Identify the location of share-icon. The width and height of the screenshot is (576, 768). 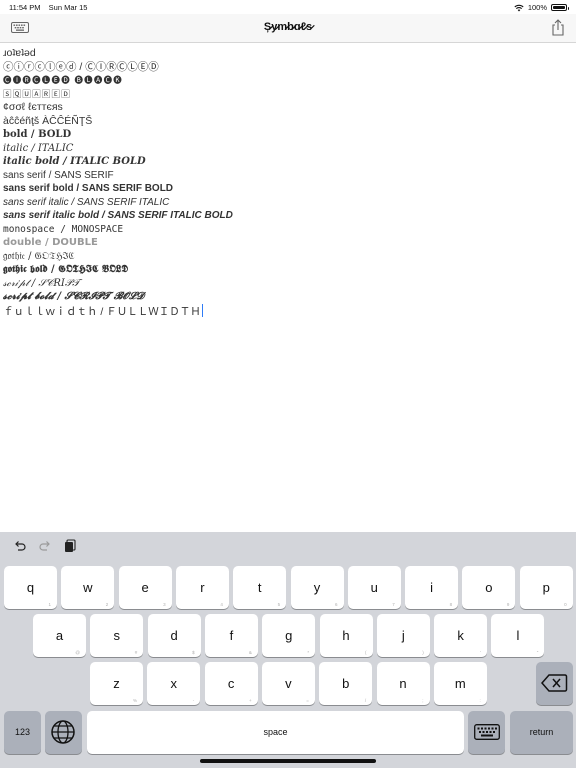
(558, 27).